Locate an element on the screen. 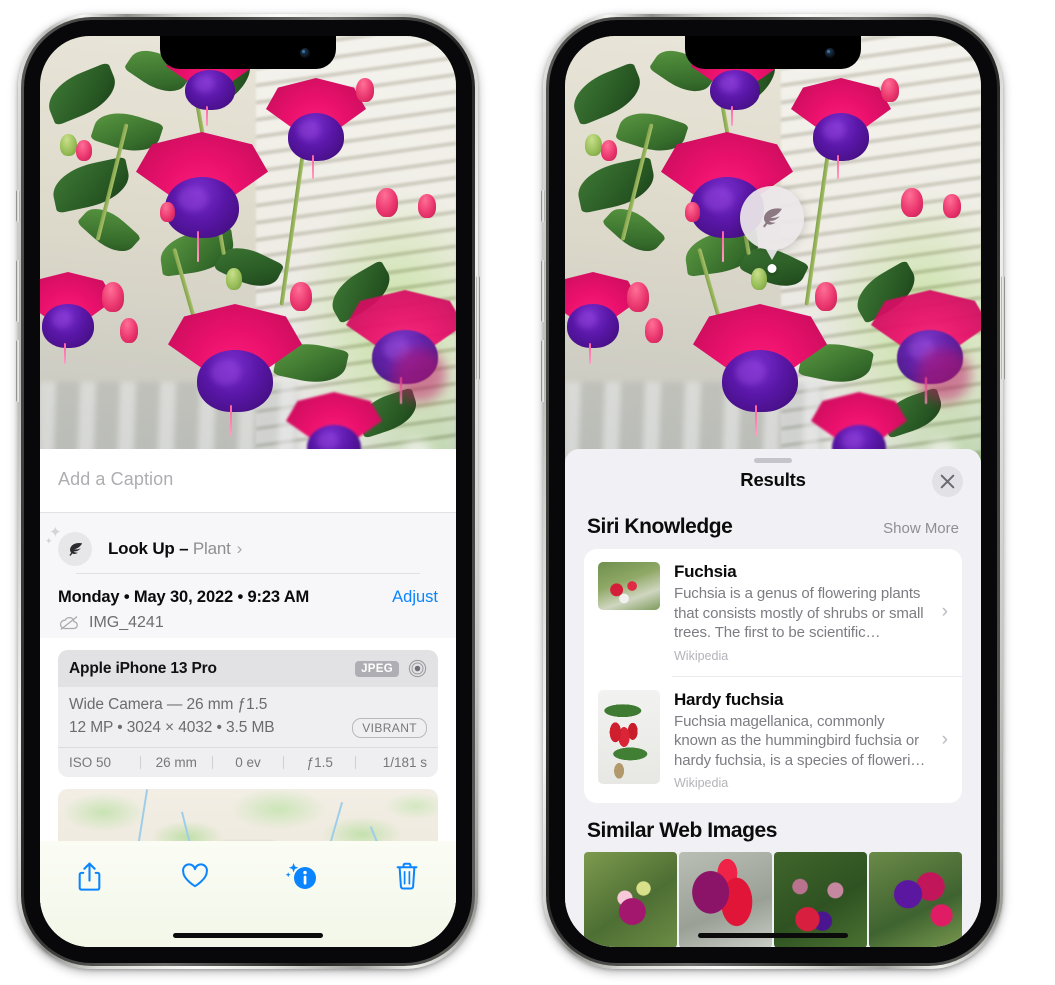 The image size is (1055, 985). pin-anchor-dot is located at coordinates (772, 268).